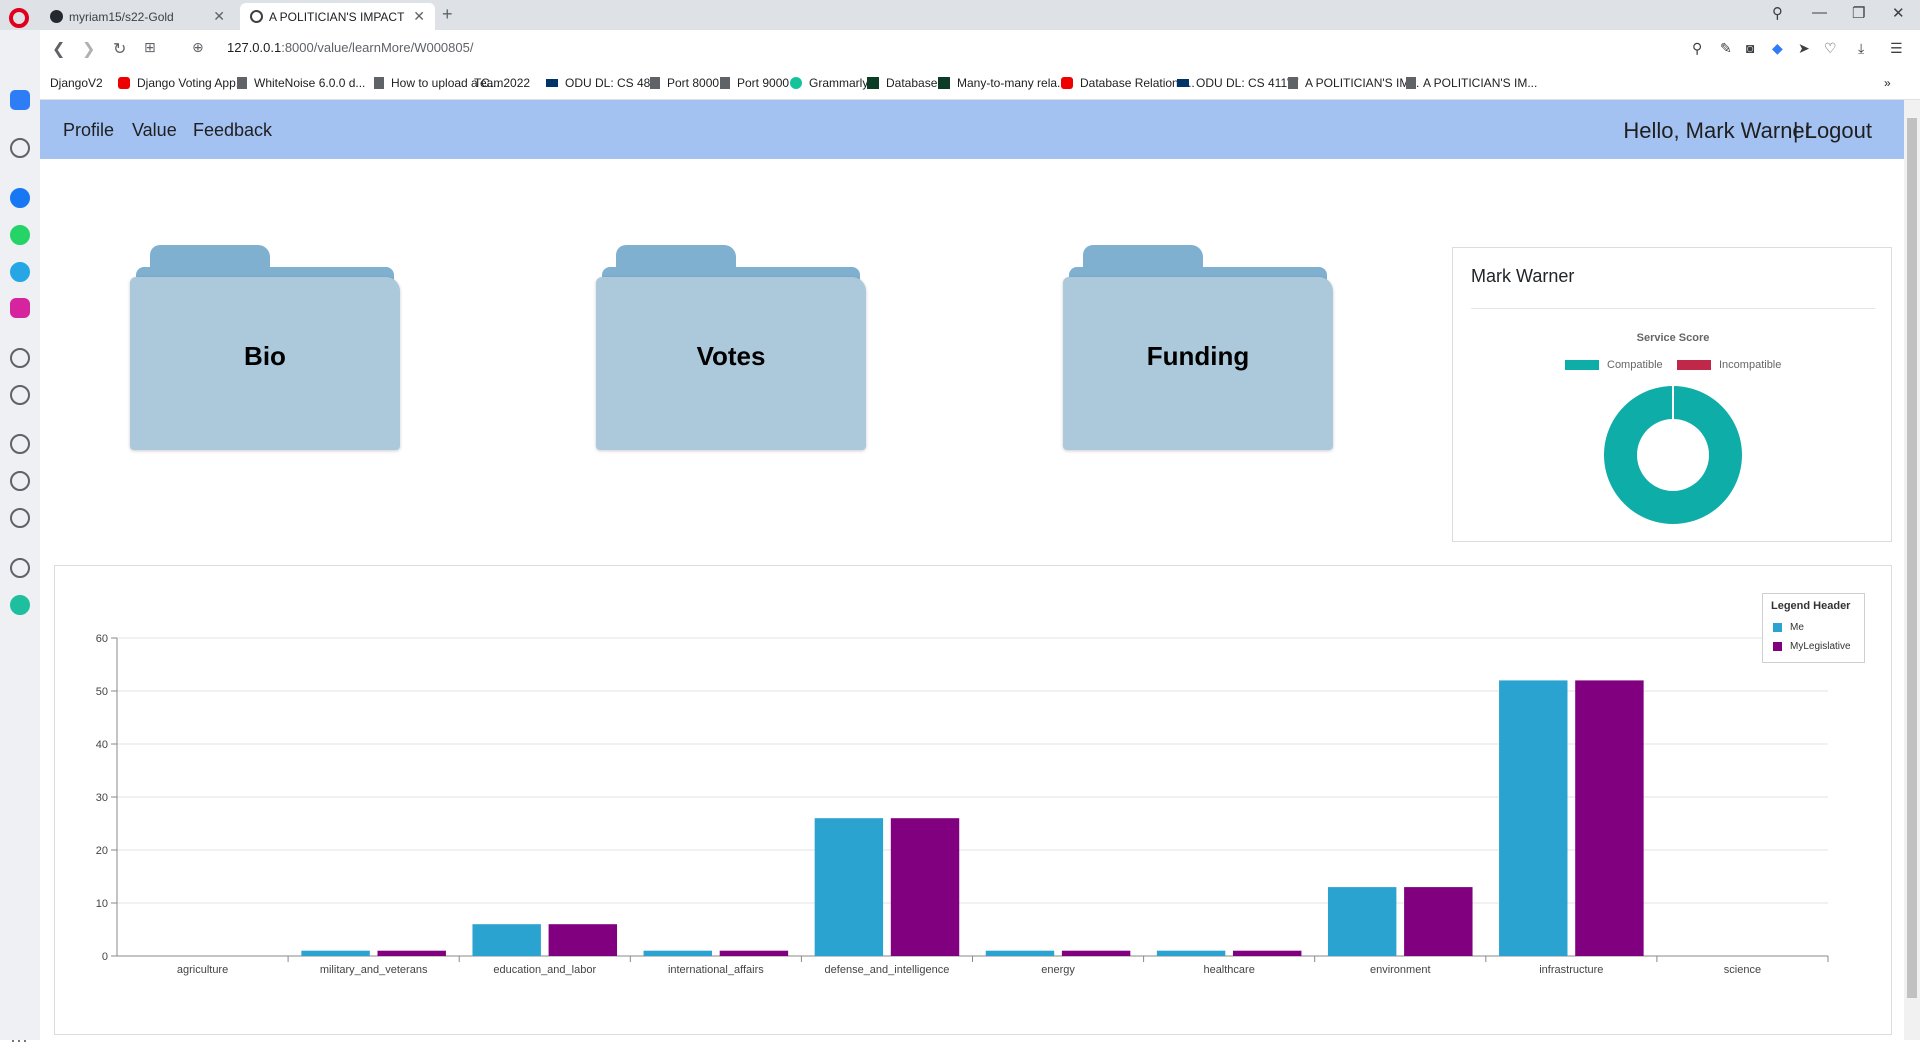 This screenshot has width=1920, height=1051. I want to click on bar-me-education_and_labor, so click(506, 940).